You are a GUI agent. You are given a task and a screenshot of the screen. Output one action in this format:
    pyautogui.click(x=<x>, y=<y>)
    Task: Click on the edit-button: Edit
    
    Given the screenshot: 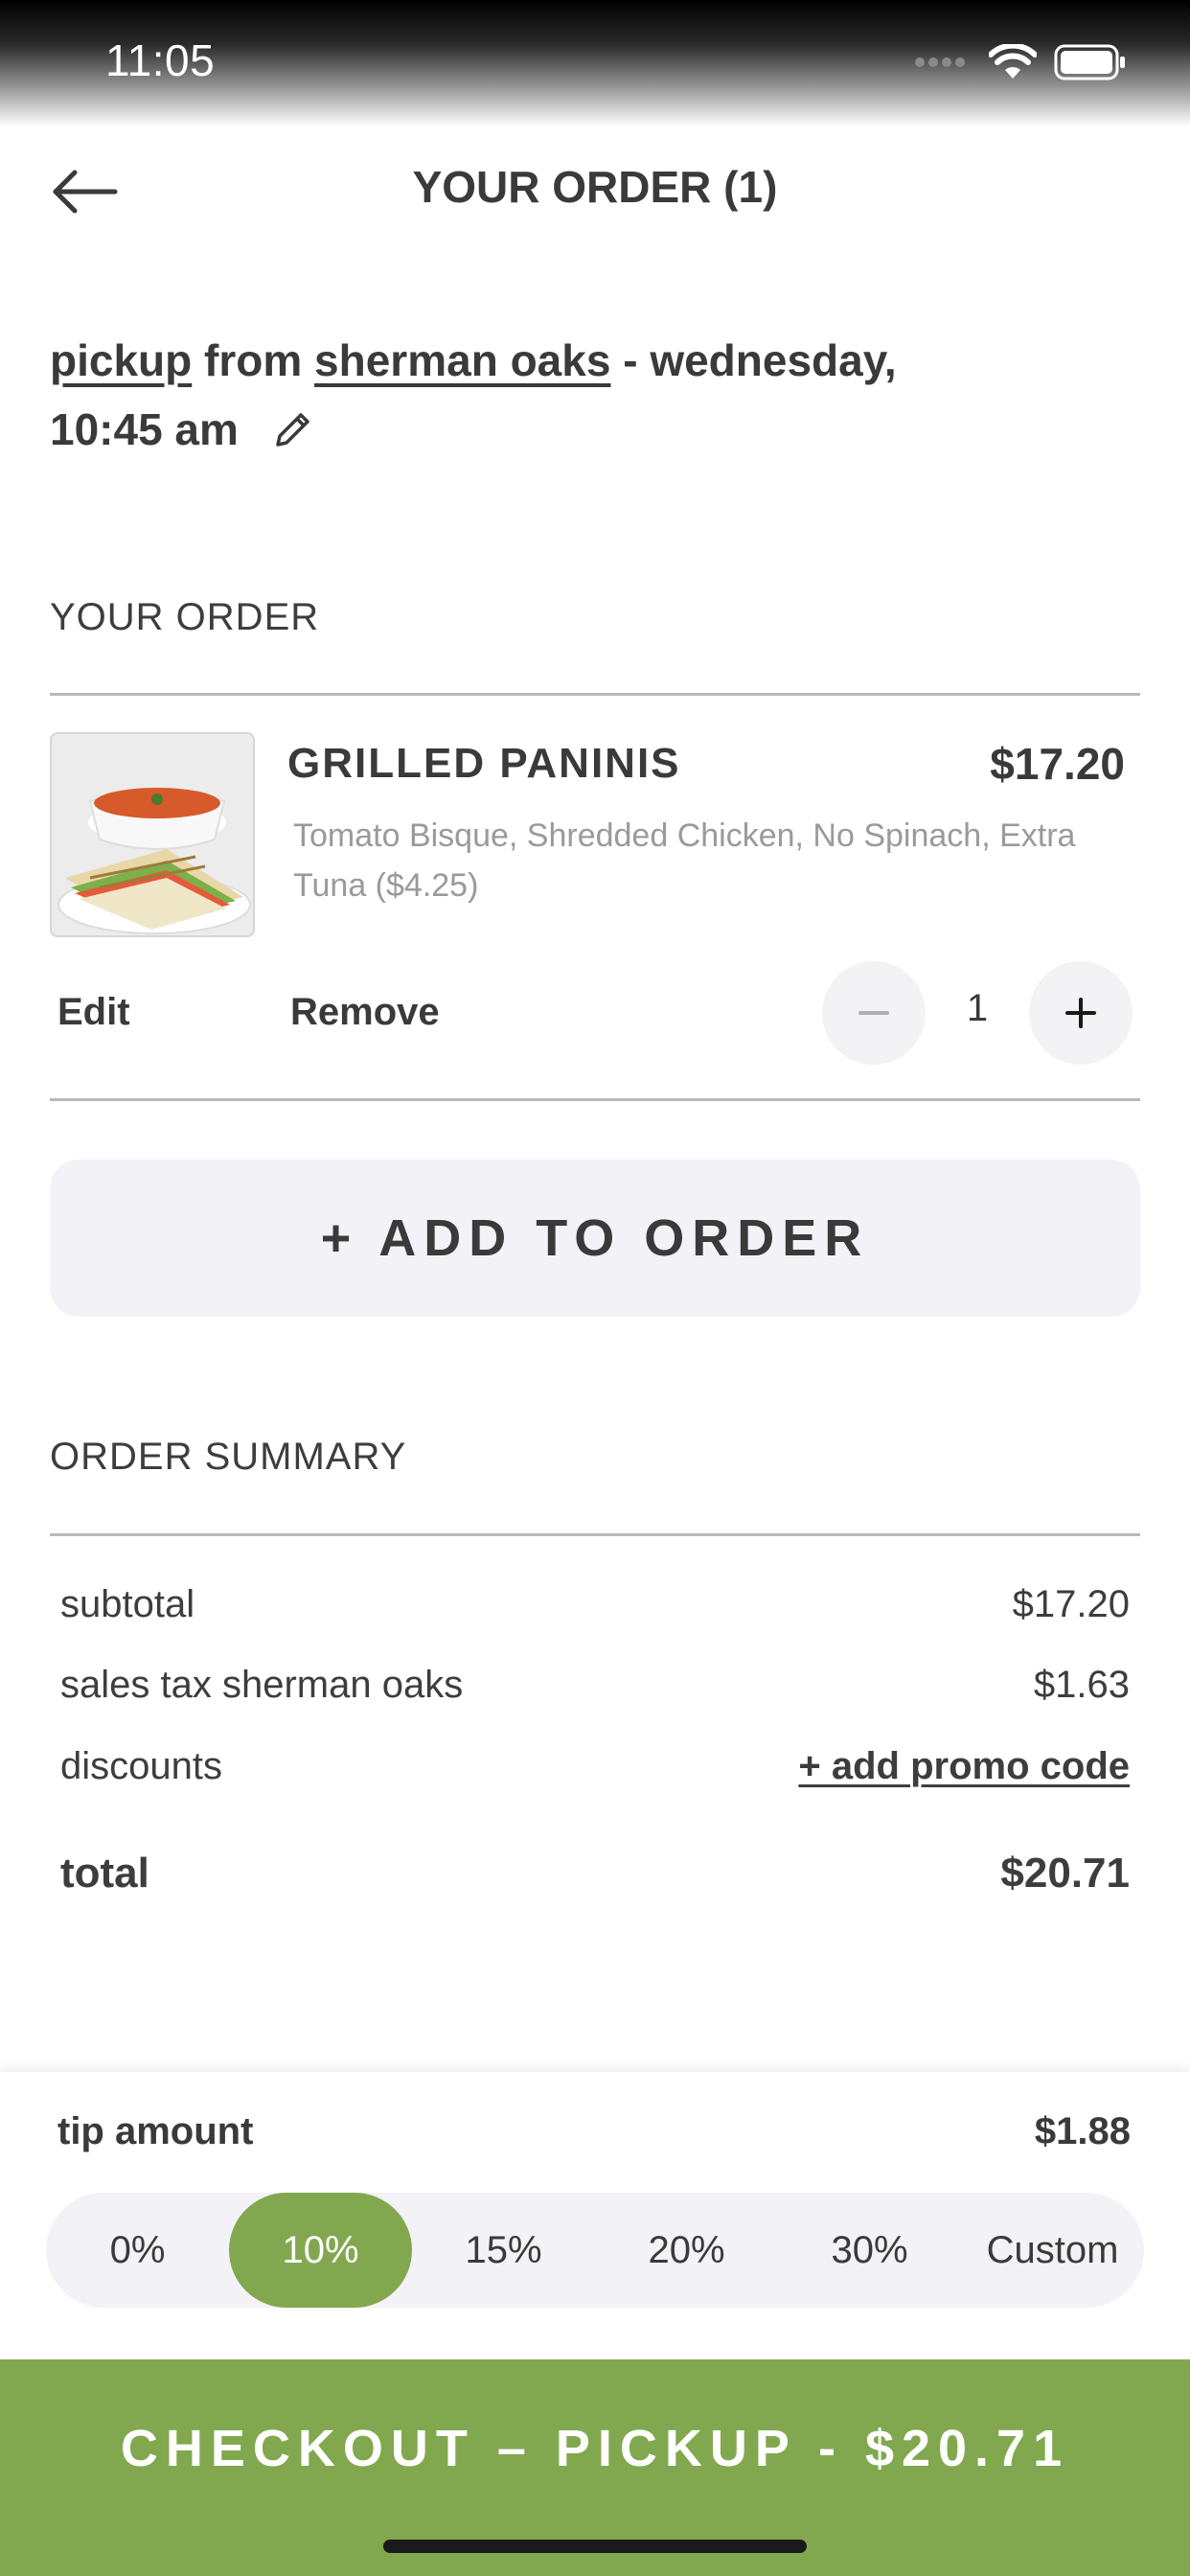 What is the action you would take?
    pyautogui.click(x=93, y=1012)
    